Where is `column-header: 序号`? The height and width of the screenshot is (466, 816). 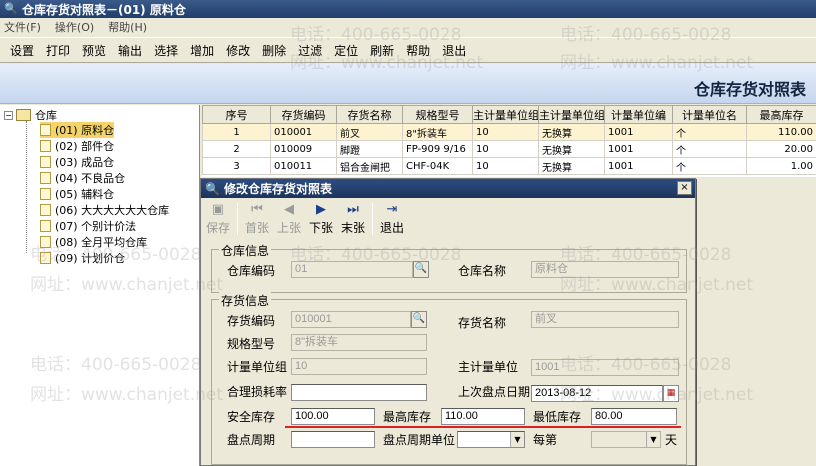
column-header: 序号 is located at coordinates (236, 114).